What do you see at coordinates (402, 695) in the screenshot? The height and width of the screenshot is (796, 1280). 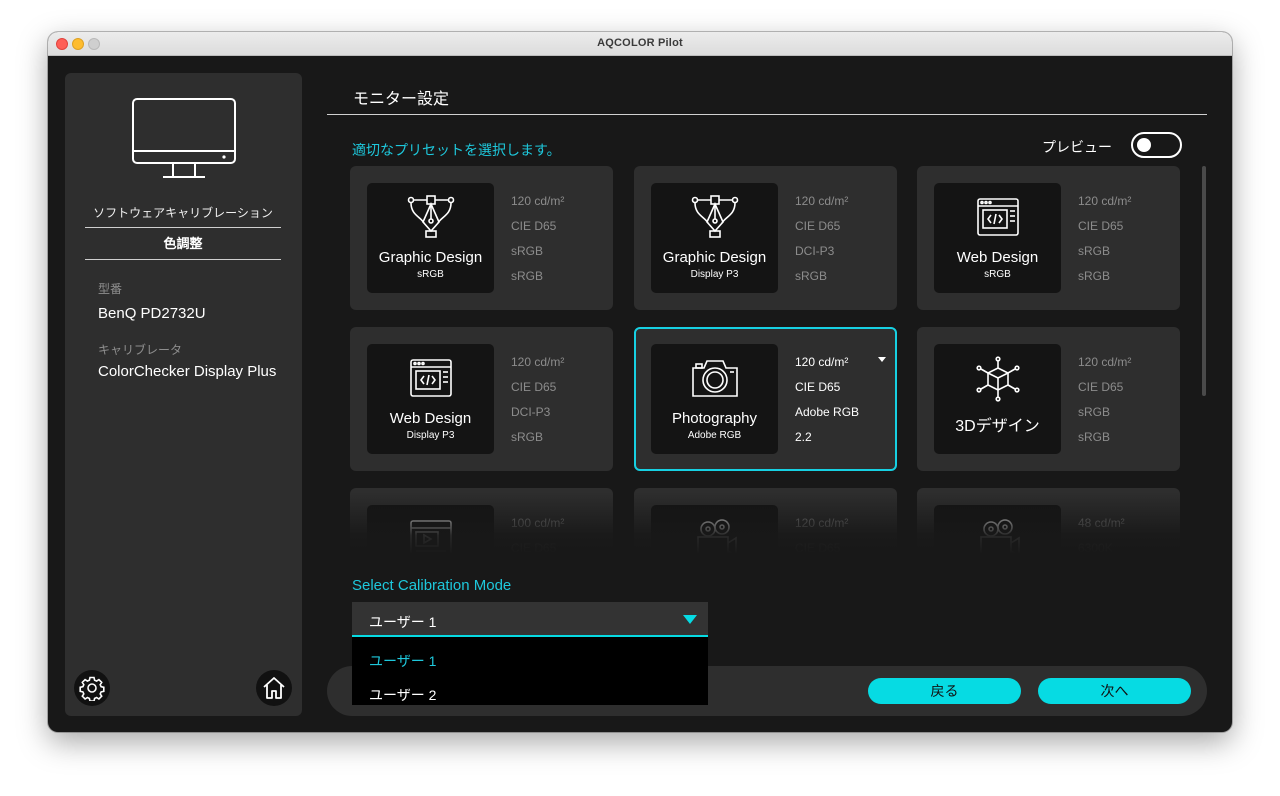 I see `dropdown-option-user-2: ユーザー 2` at bounding box center [402, 695].